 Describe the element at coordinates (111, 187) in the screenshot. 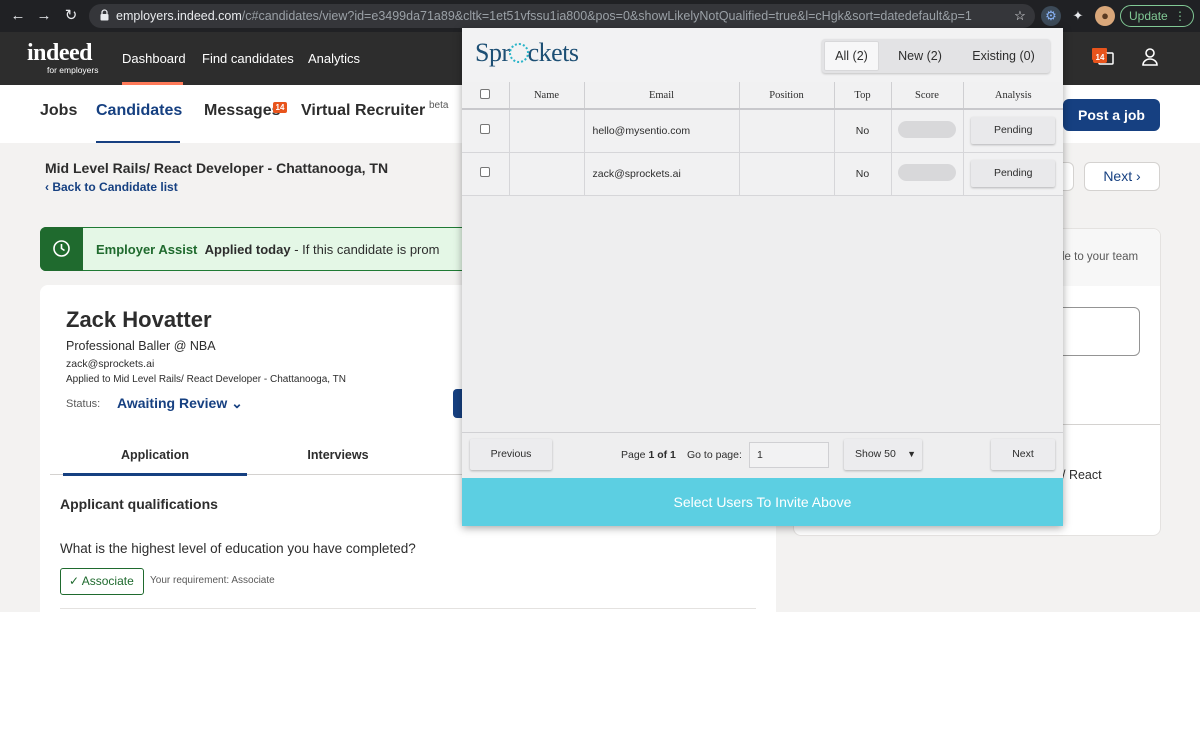

I see `back-to-candidate-list-link: ‹ Back to Candidate list` at that location.